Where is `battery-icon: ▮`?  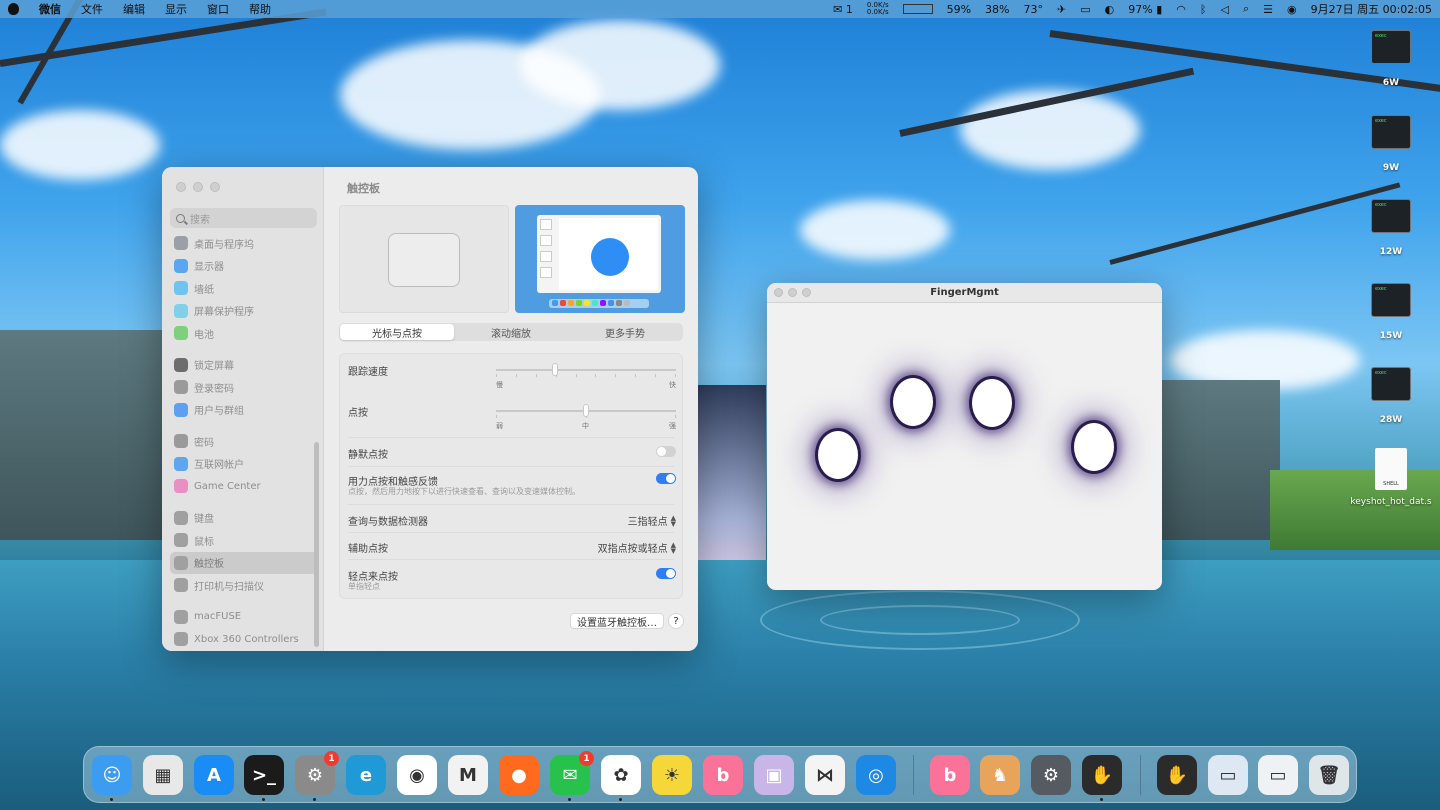
battery-icon: ▮ is located at coordinates (1159, 9).